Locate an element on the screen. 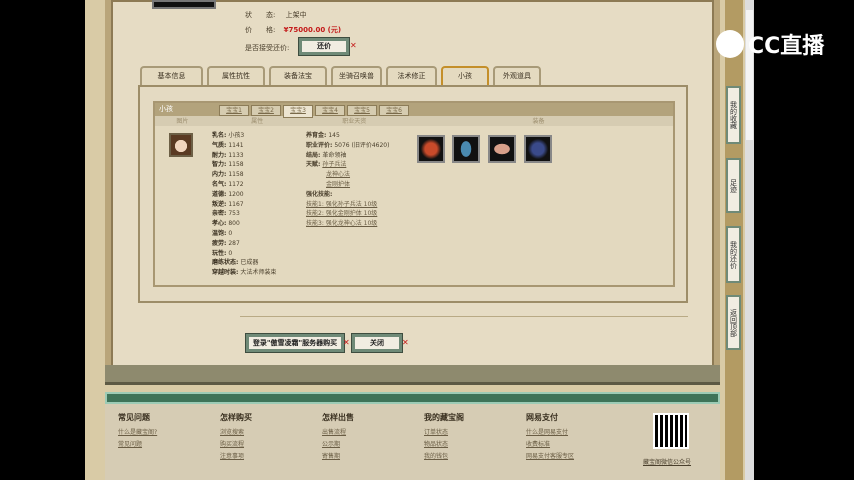  tab-basic: 基本信息 is located at coordinates (171, 75).